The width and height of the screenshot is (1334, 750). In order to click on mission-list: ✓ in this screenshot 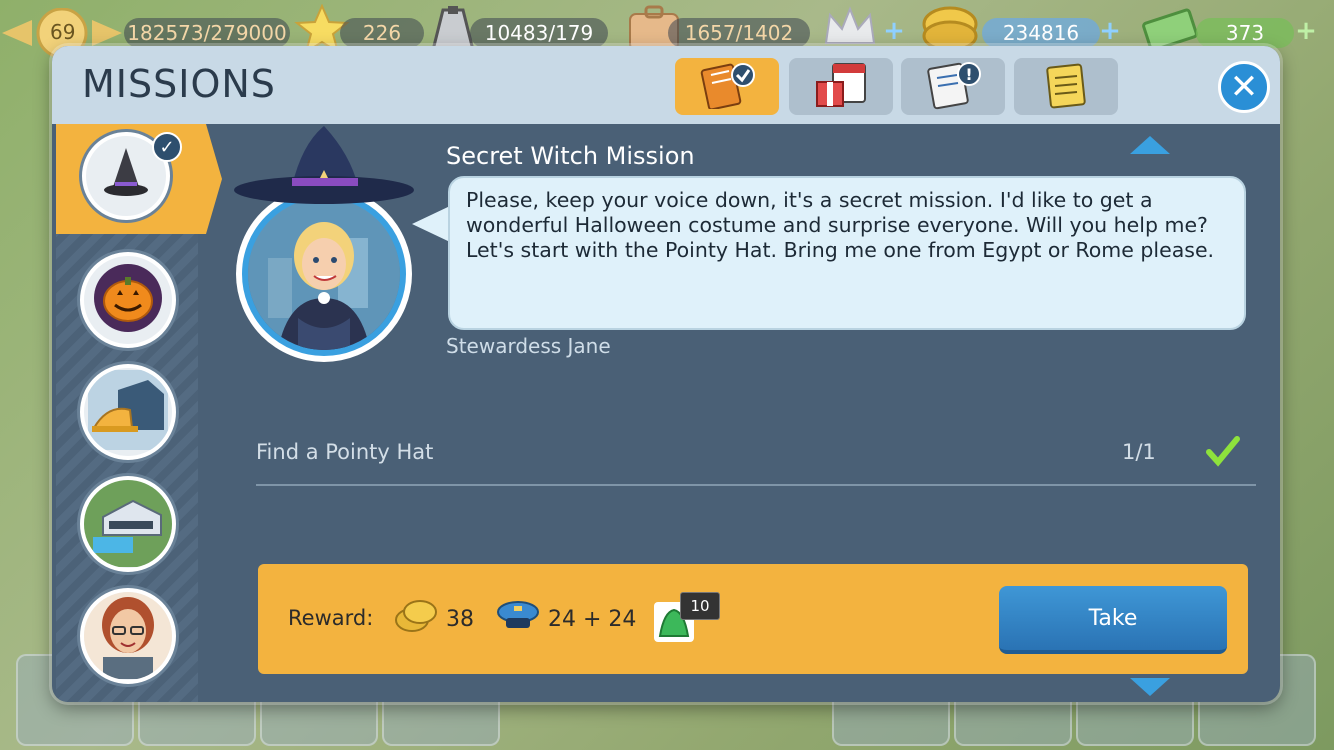, I will do `click(139, 413)`.